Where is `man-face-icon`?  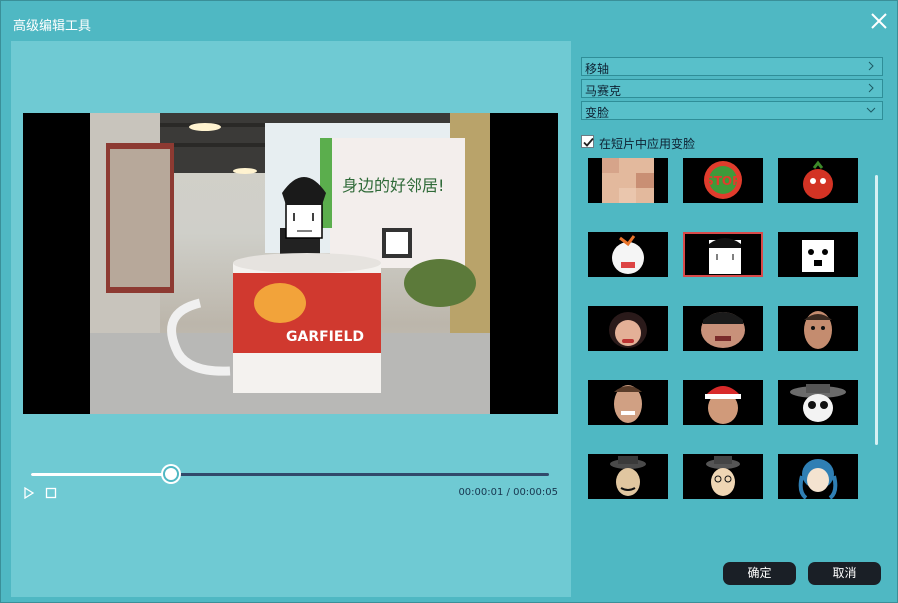 man-face-icon is located at coordinates (818, 330).